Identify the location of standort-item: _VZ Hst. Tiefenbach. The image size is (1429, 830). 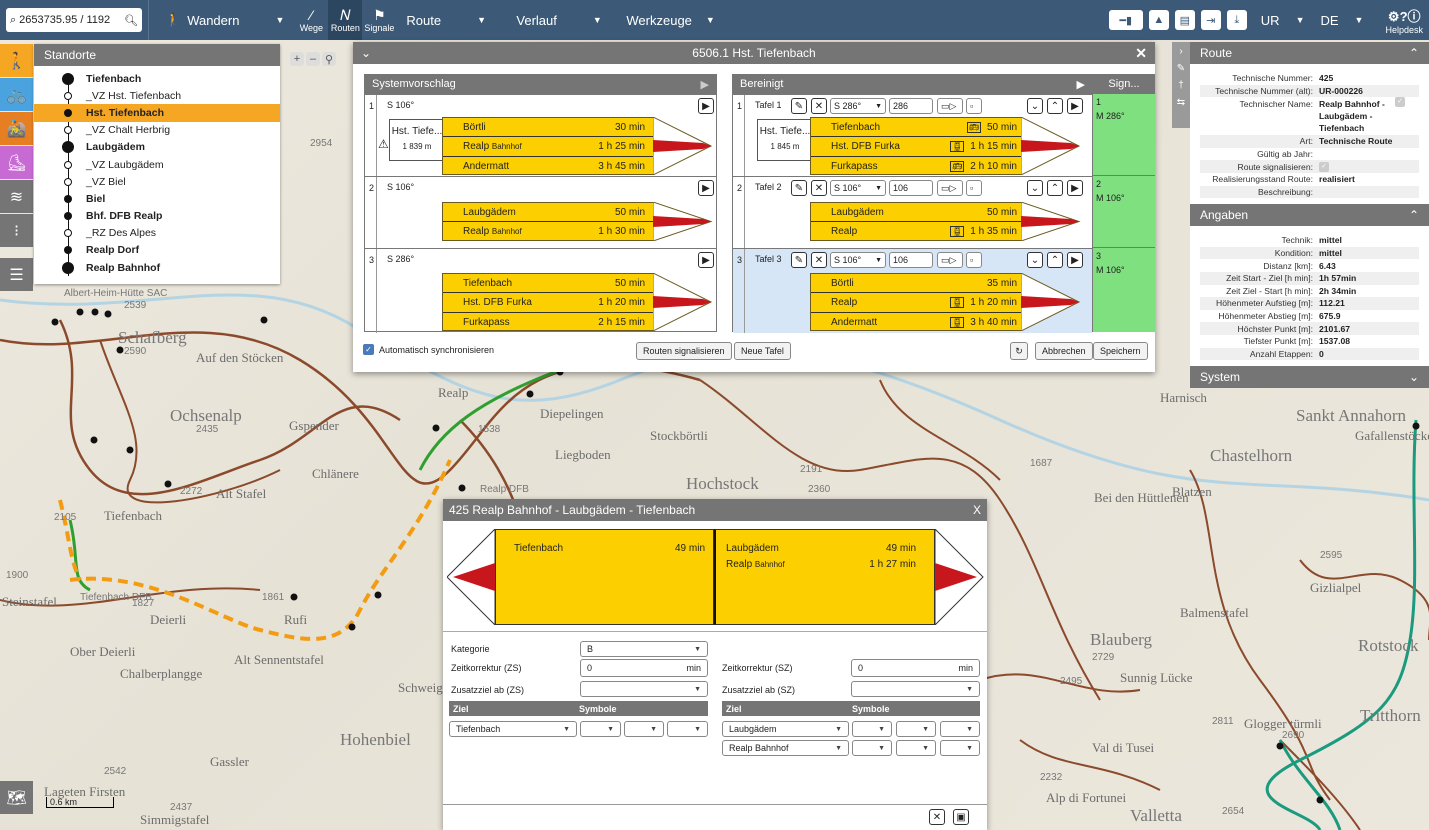
(157, 95).